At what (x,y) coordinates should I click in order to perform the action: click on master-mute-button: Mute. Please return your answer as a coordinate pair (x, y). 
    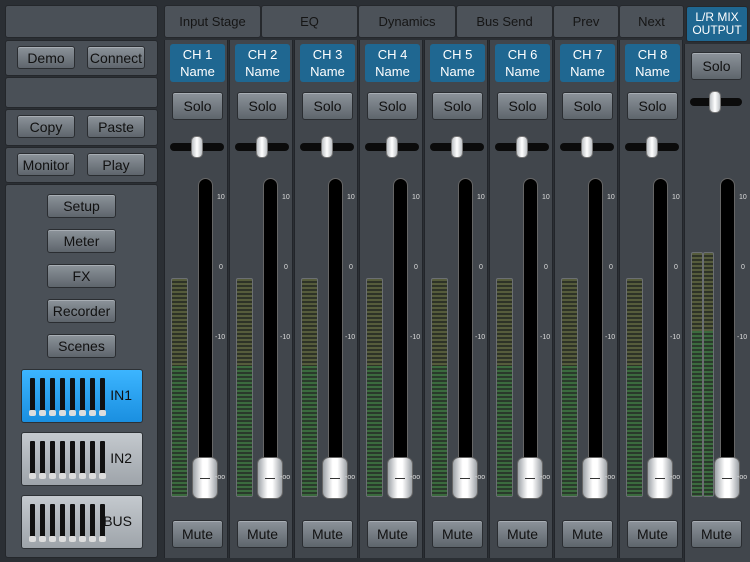
    Looking at the image, I should click on (716, 534).